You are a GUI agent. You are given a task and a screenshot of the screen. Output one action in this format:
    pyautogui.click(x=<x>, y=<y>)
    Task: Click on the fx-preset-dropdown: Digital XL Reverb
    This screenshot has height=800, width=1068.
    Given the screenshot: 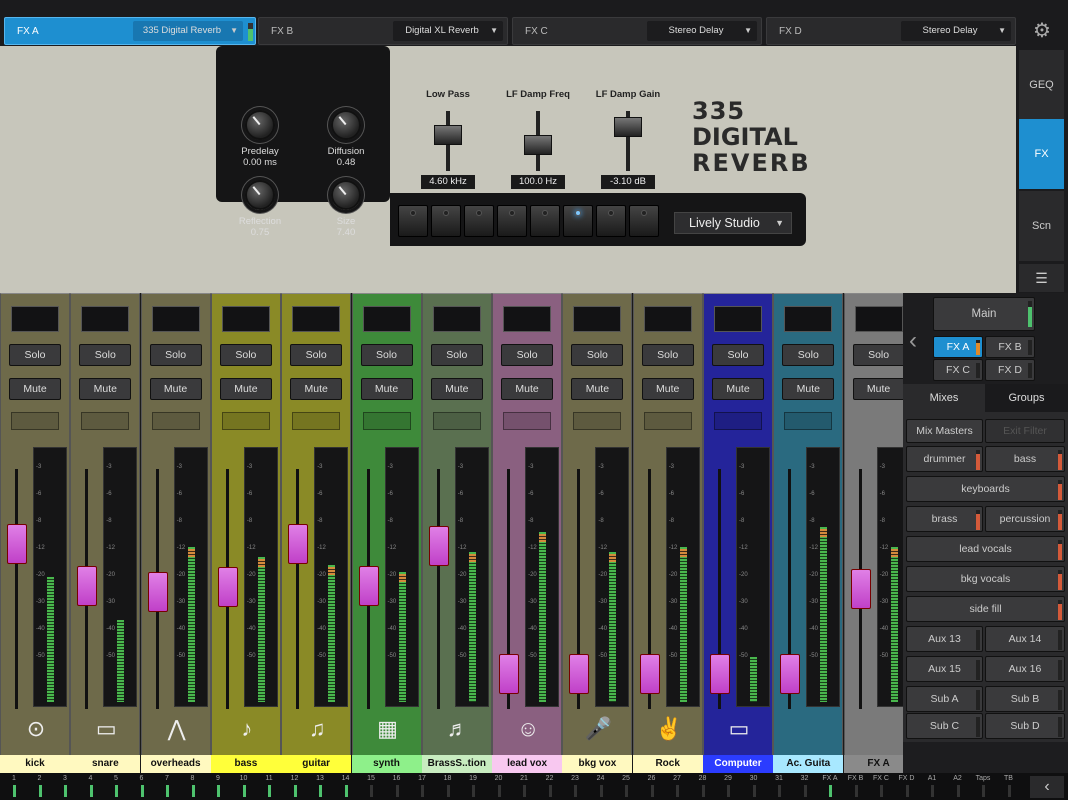 What is the action you would take?
    pyautogui.click(x=448, y=31)
    